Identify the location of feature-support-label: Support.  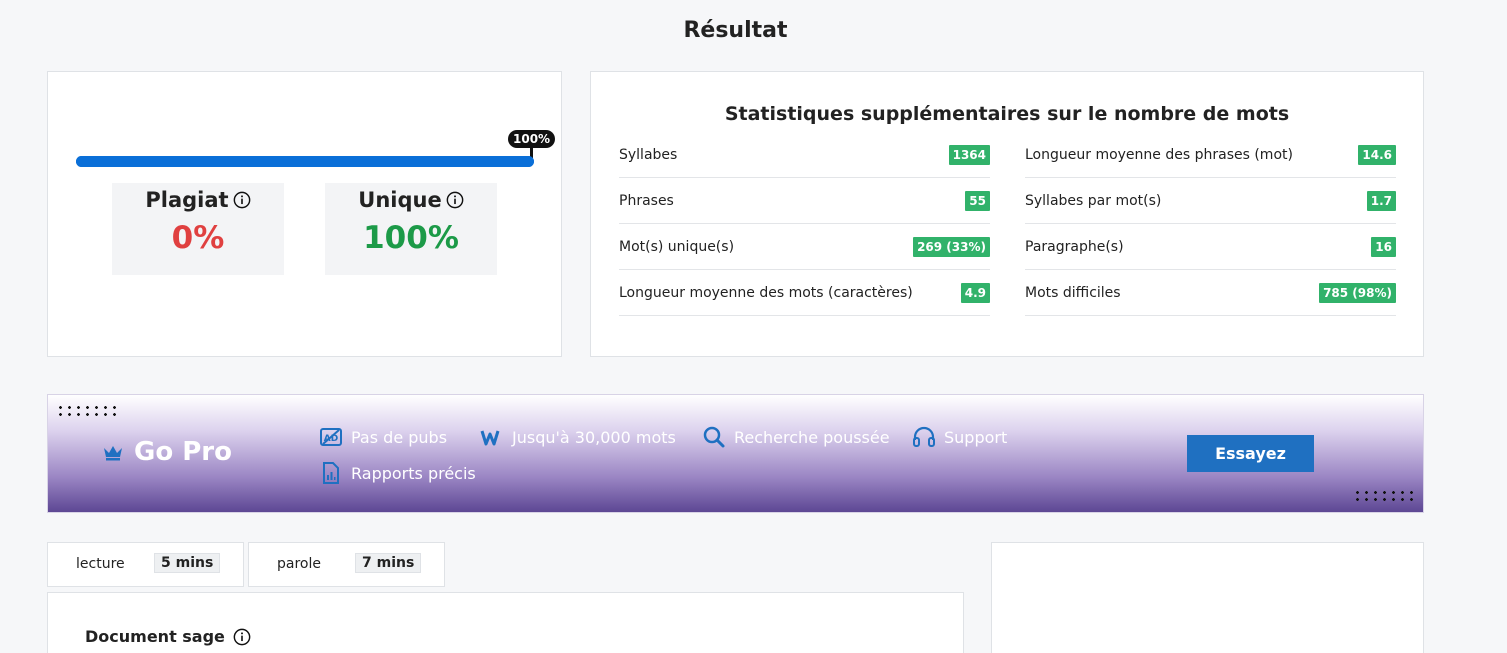
(976, 437).